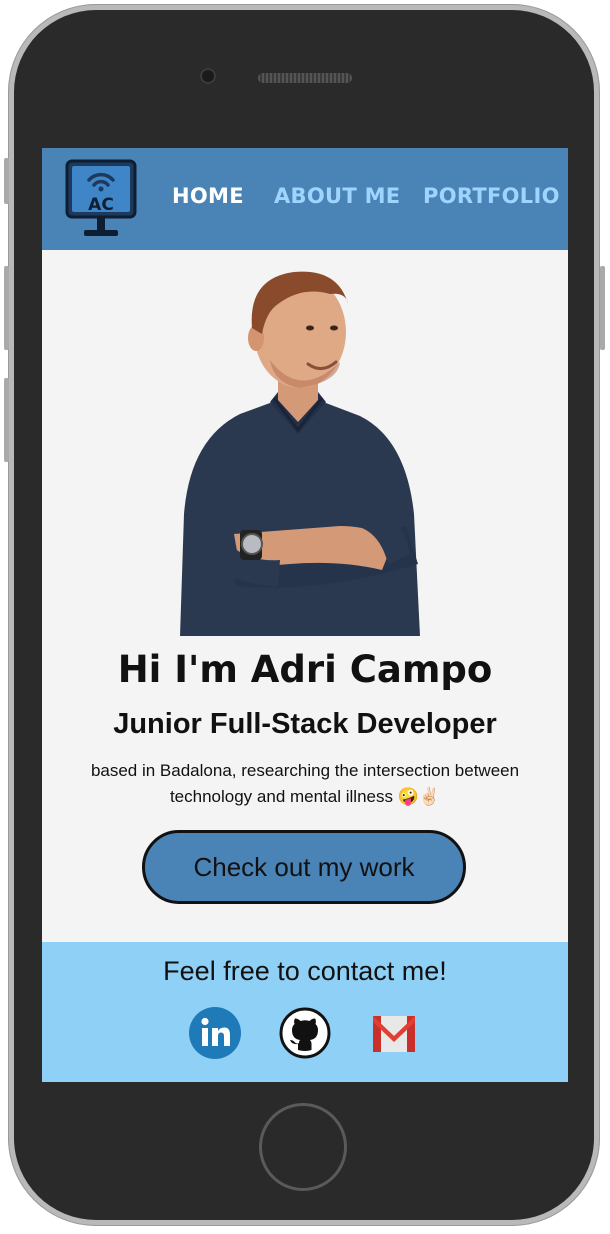  I want to click on front-camera, so click(208, 76).